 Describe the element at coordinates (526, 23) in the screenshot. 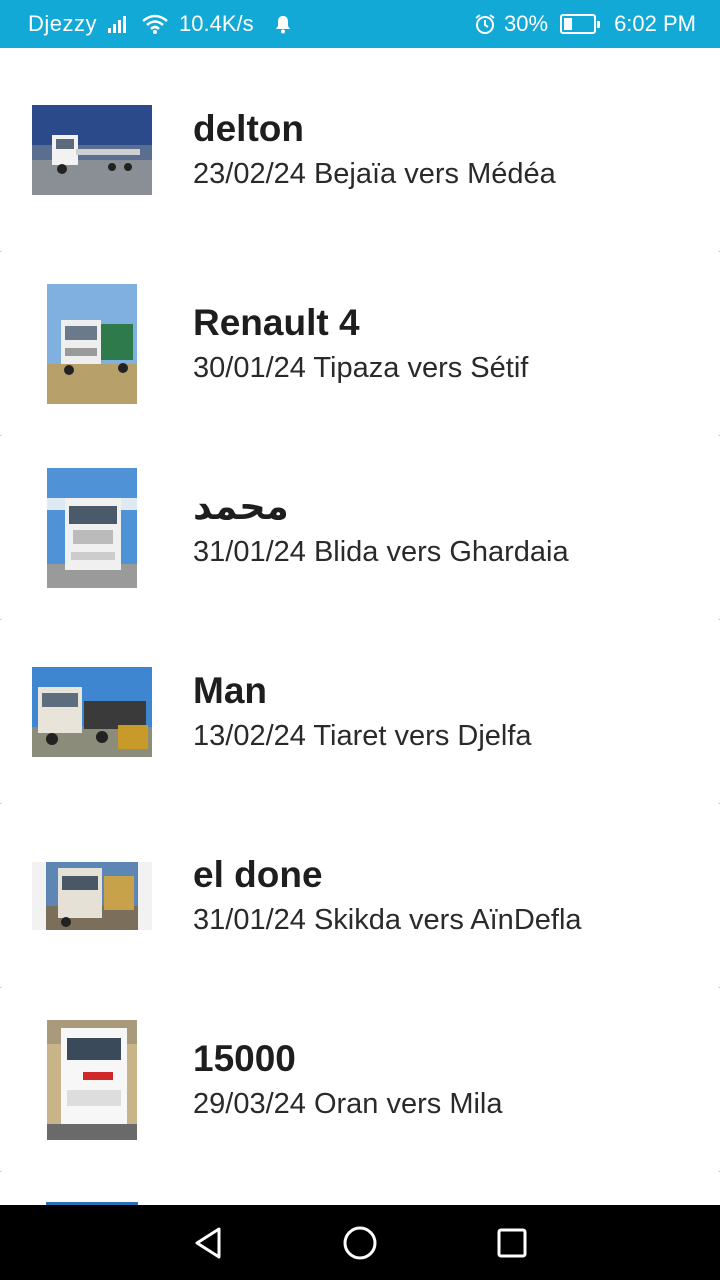

I see `battery-percent: 30%` at that location.